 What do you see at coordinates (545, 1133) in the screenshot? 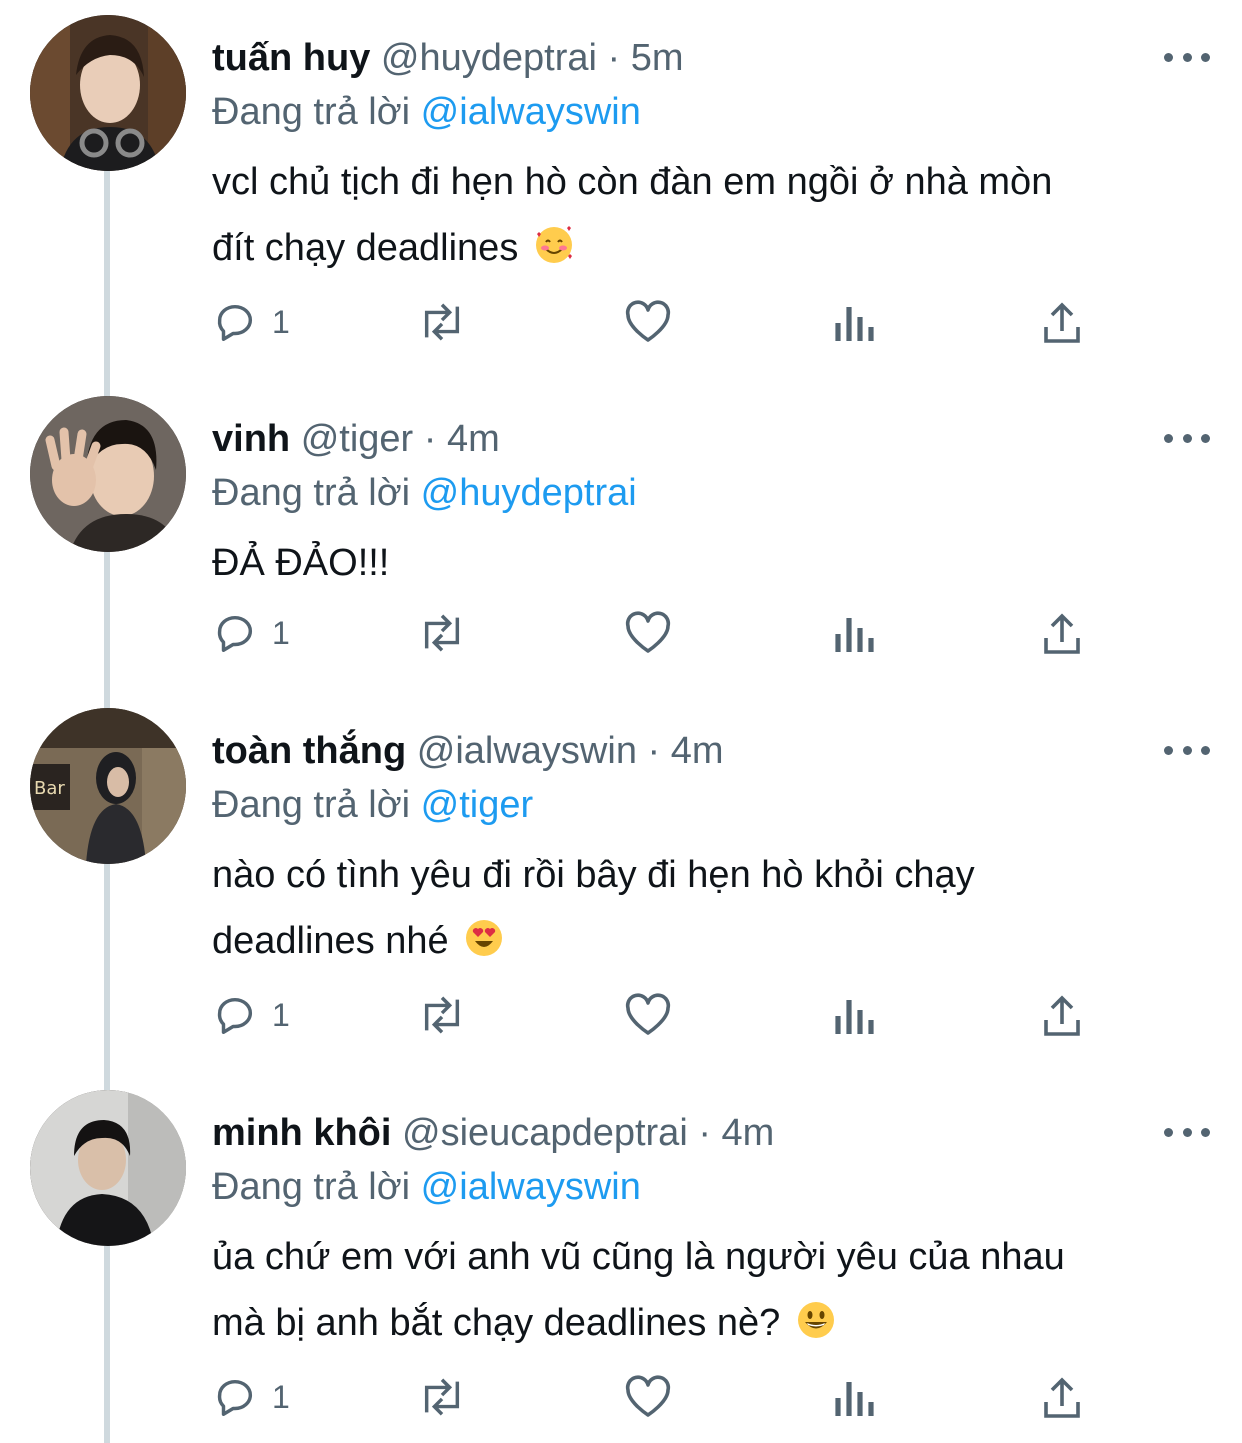
I see `handle: @sieucapdeptrai` at bounding box center [545, 1133].